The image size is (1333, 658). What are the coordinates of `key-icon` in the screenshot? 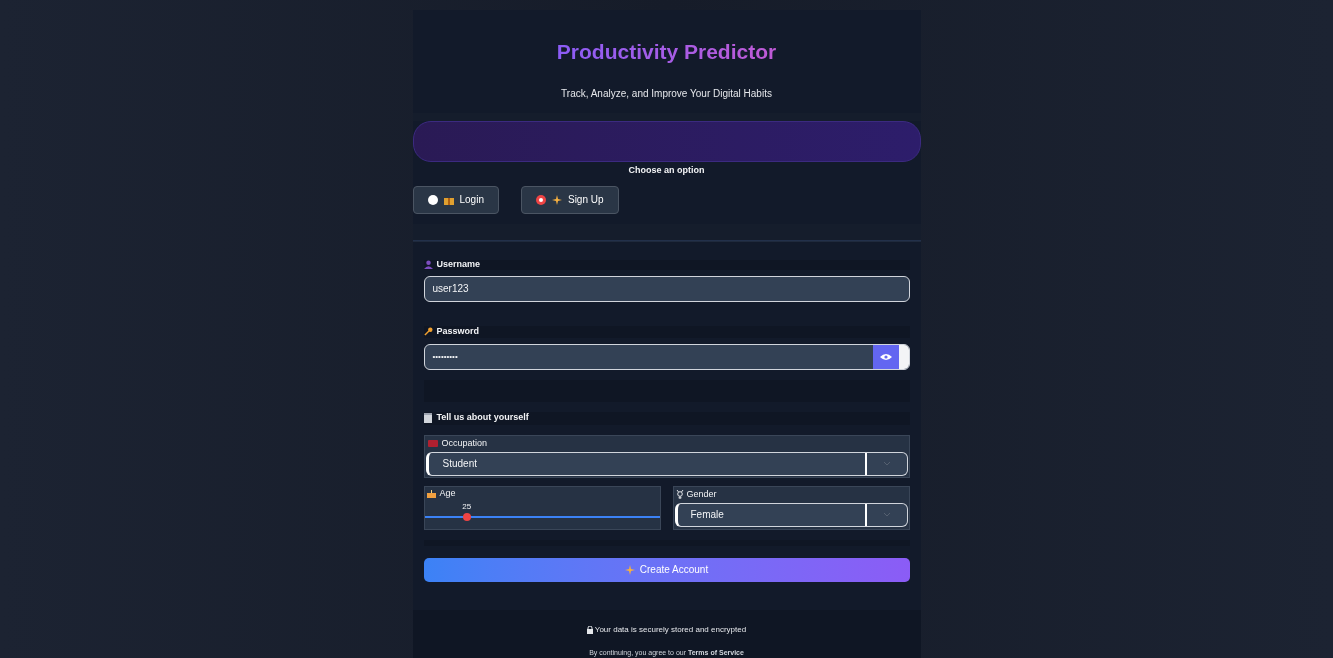 It's located at (428, 331).